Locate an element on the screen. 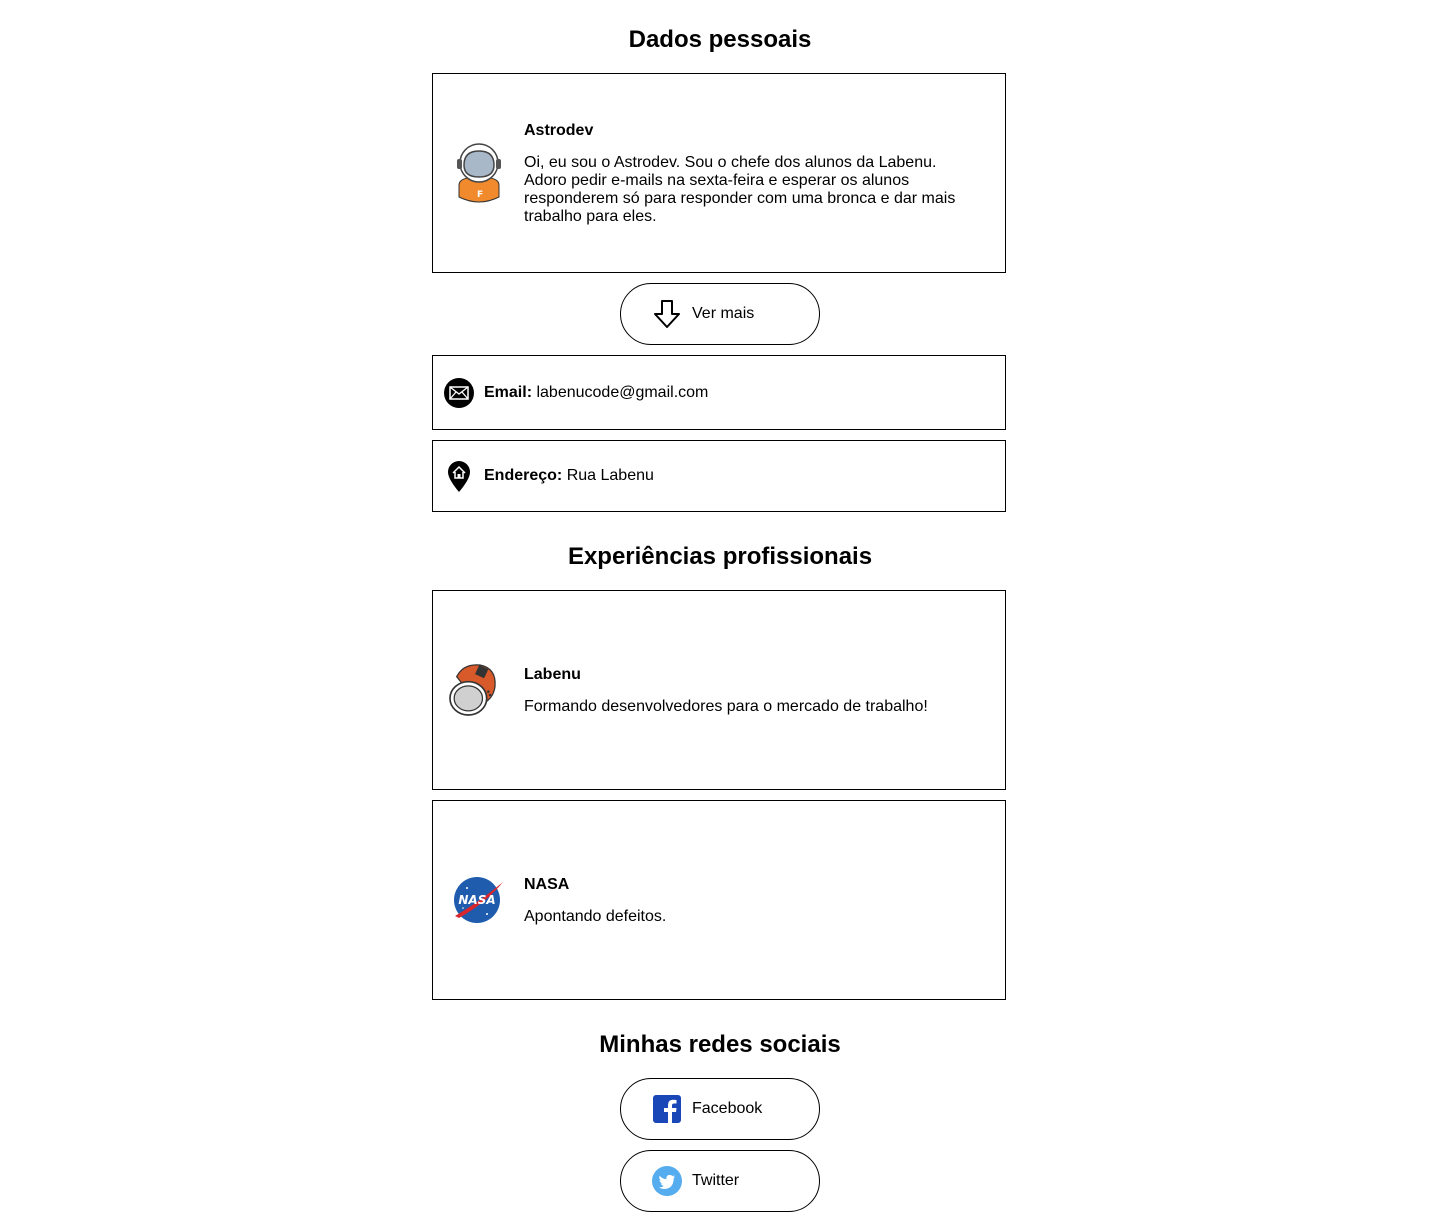 The width and height of the screenshot is (1440, 1223). facebook-icon is located at coordinates (667, 1109).